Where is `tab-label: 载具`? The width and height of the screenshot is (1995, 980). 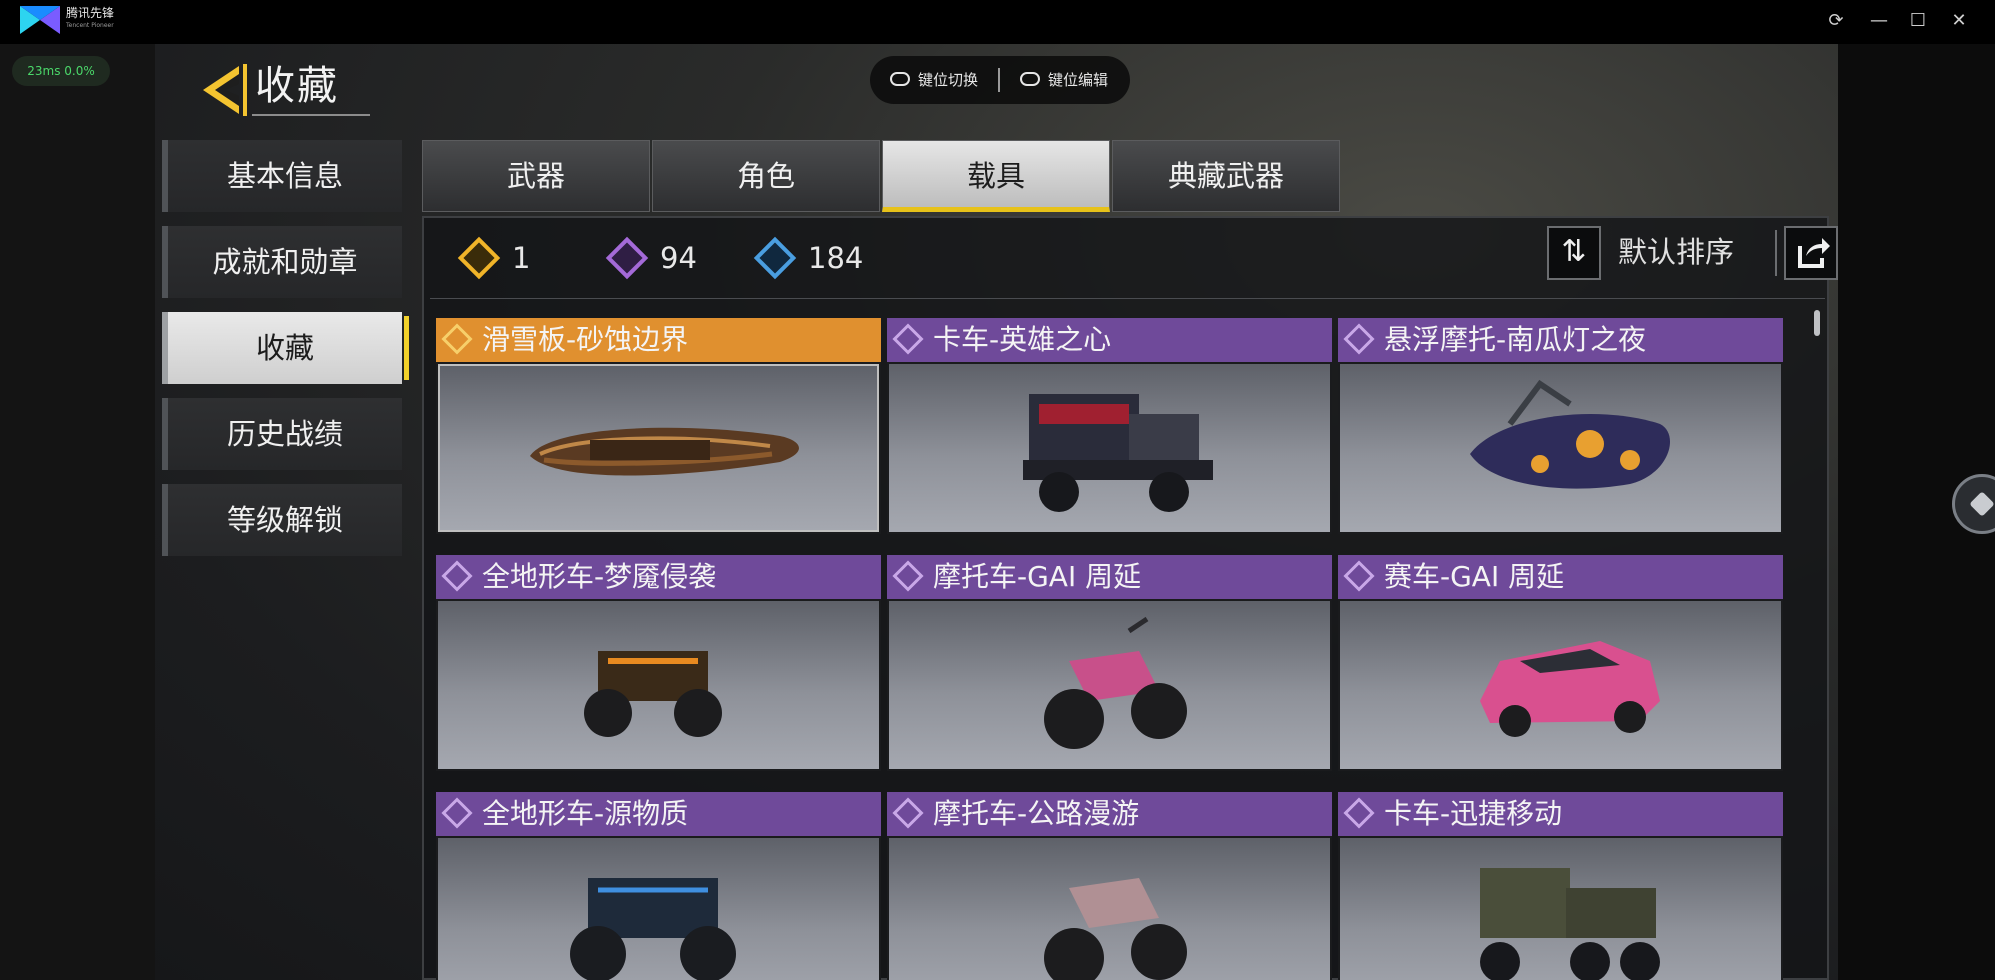
tab-label: 载具 is located at coordinates (995, 176).